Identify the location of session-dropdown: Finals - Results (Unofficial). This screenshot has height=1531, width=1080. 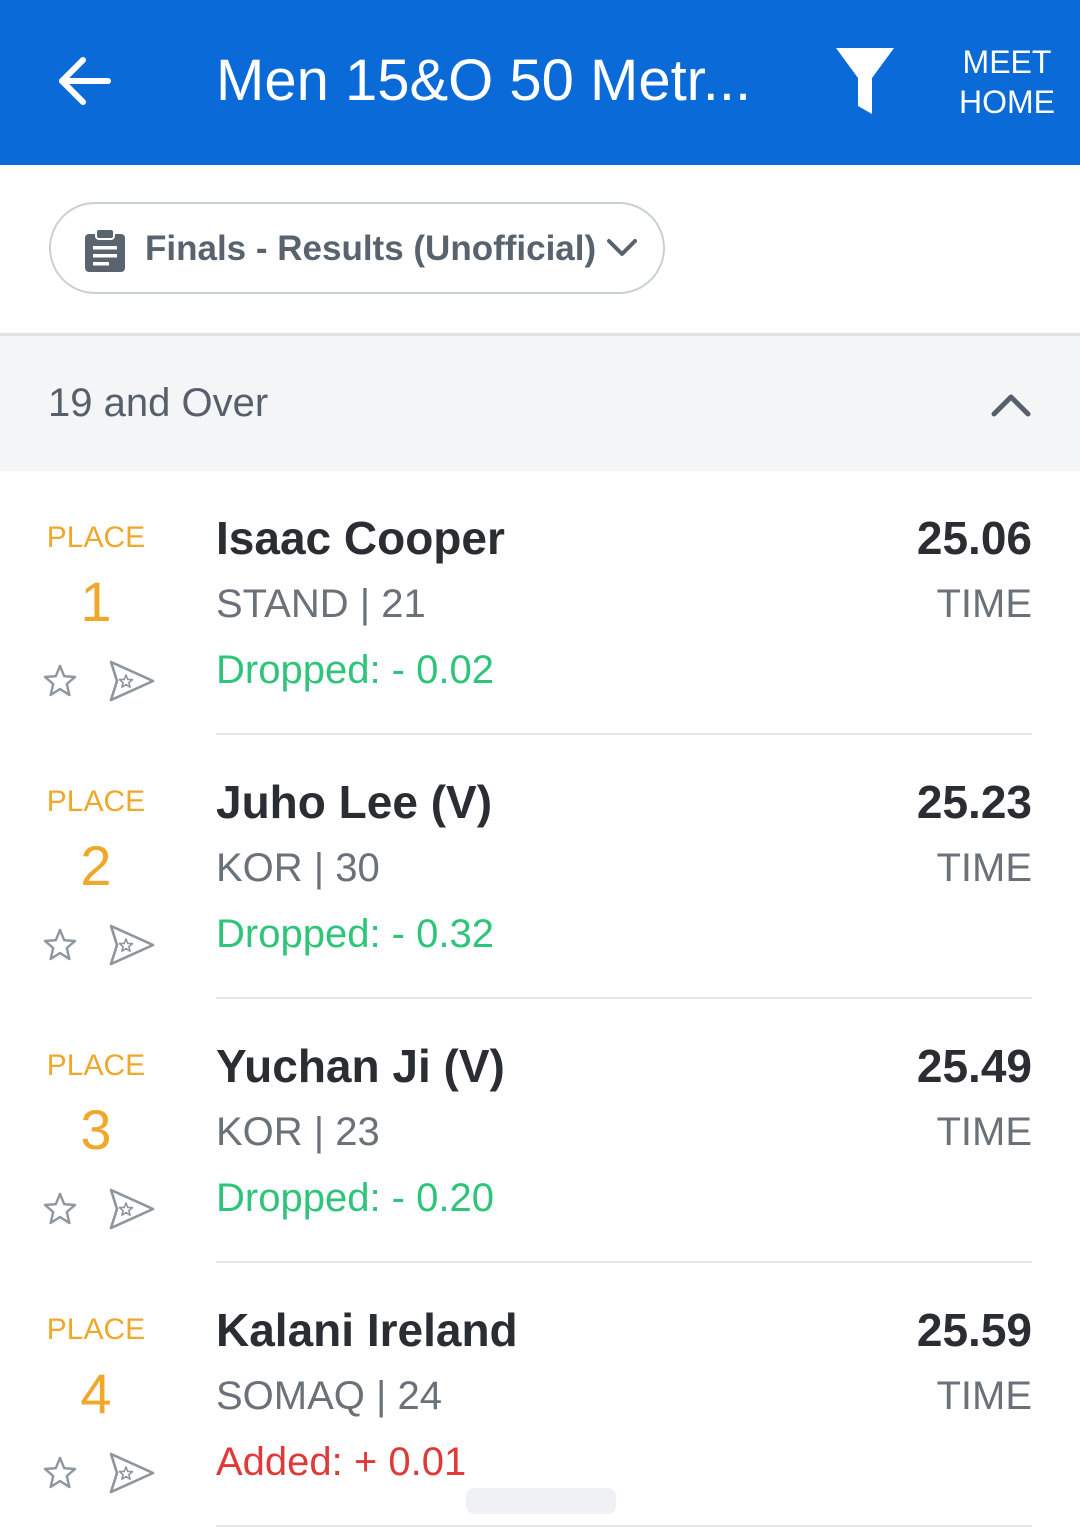
(357, 248).